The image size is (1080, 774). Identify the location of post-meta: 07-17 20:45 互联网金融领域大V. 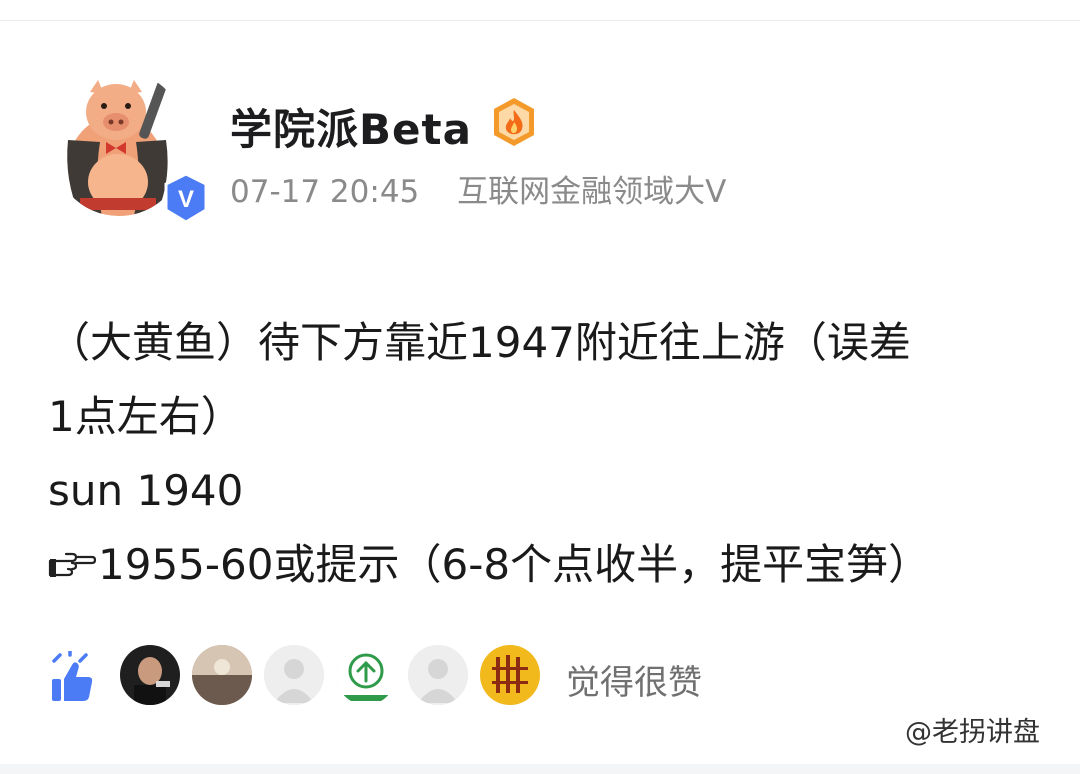
(478, 188).